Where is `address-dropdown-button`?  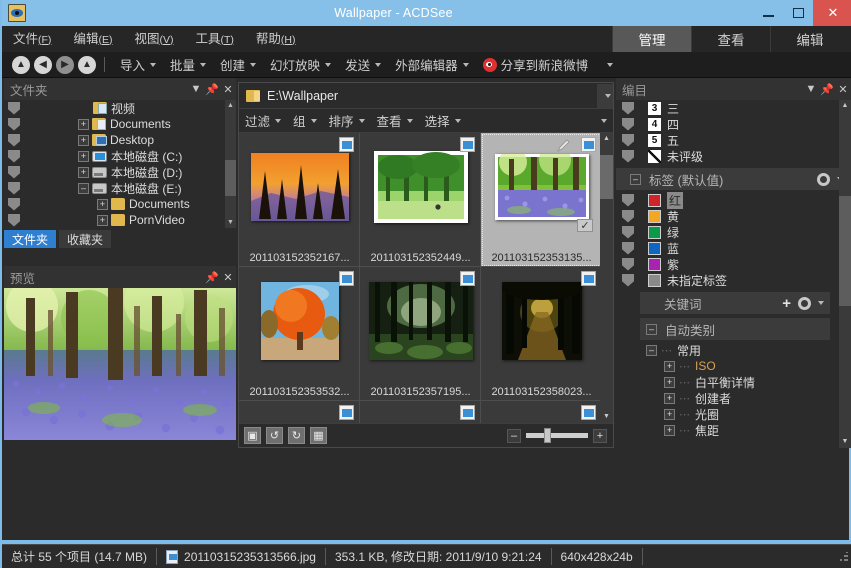
address-dropdown-button is located at coordinates (605, 95).